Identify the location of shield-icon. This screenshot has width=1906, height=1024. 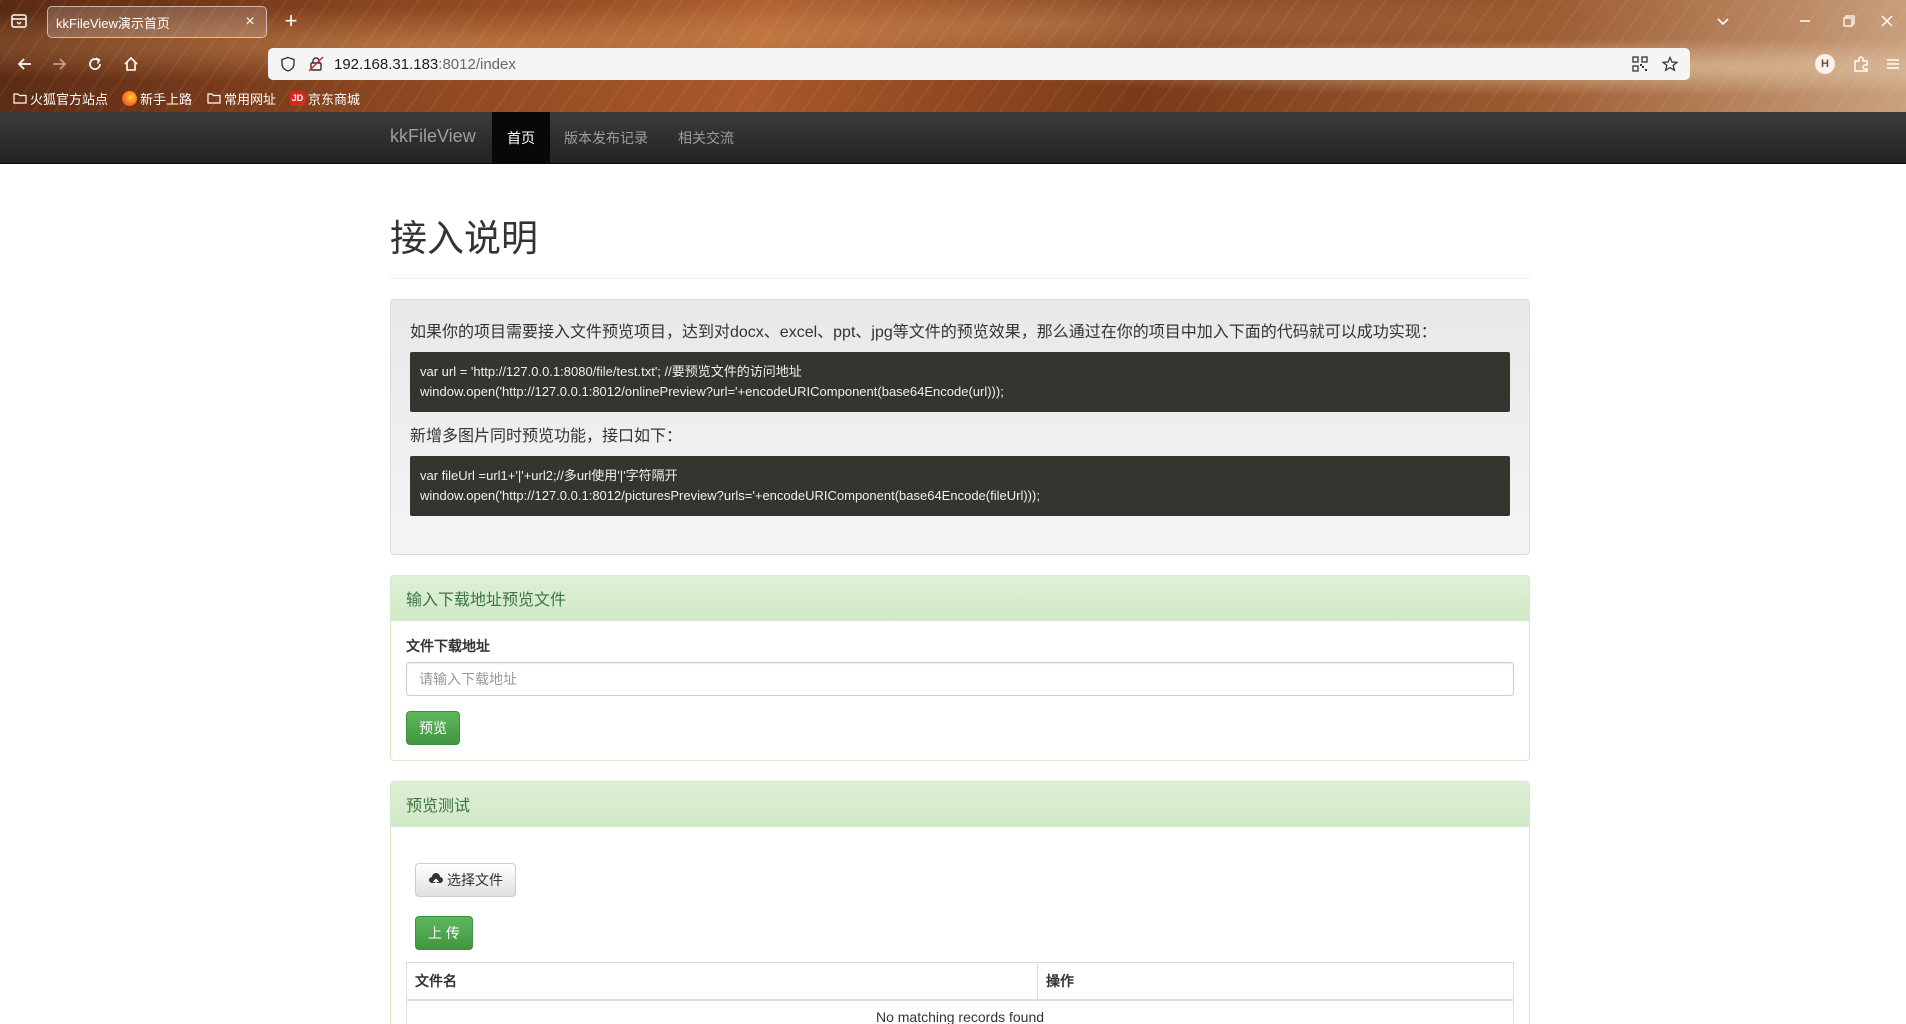
(288, 64).